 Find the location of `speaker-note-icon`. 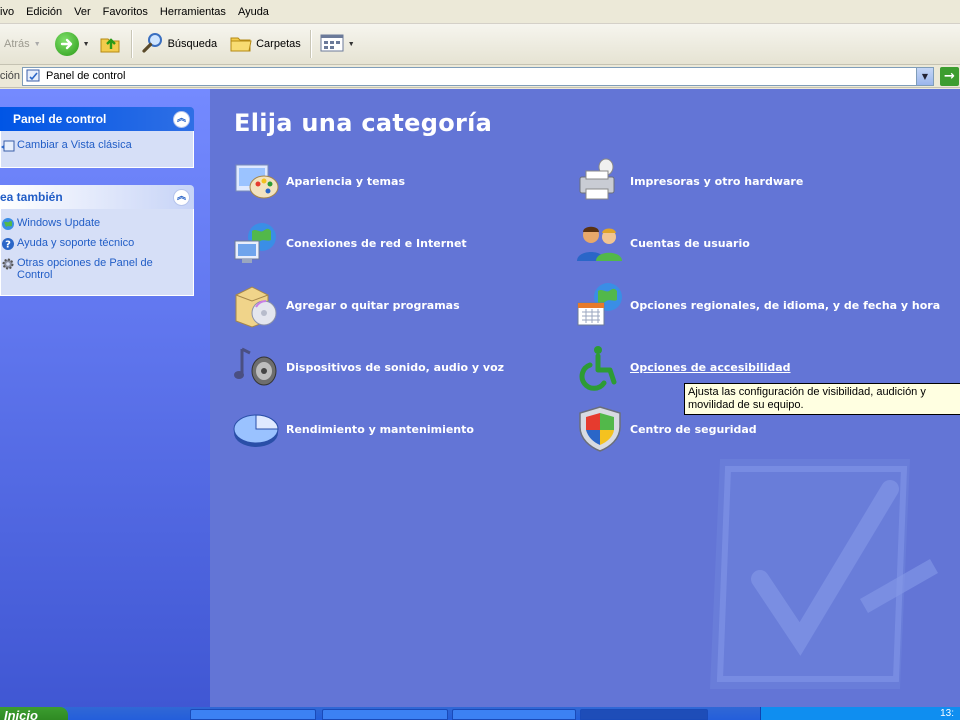

speaker-note-icon is located at coordinates (255, 366).